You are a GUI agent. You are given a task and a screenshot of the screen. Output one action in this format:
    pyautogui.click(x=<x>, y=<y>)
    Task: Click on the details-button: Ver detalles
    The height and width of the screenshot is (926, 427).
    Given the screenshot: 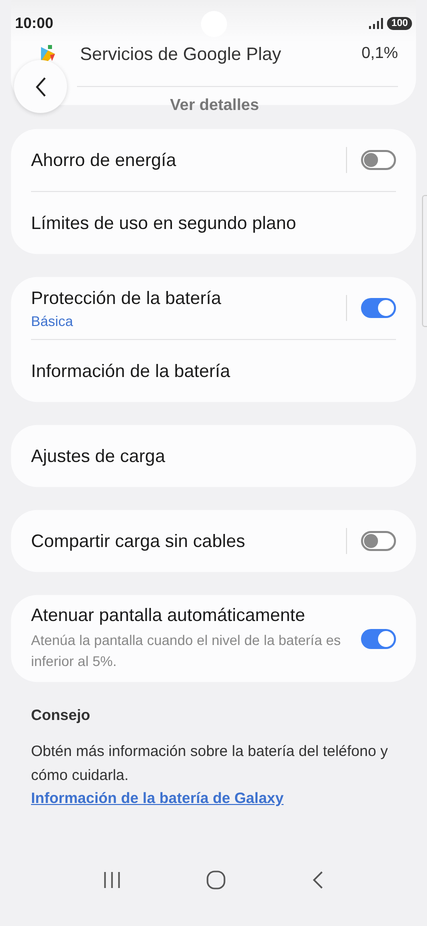 What is the action you would take?
    pyautogui.click(x=214, y=106)
    